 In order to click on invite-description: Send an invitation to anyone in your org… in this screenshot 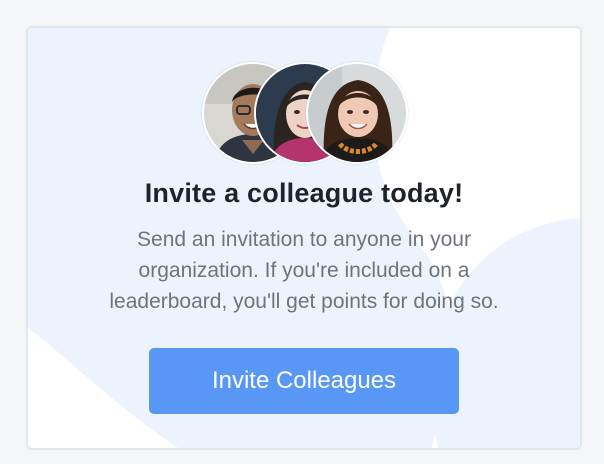, I will do `click(304, 270)`.